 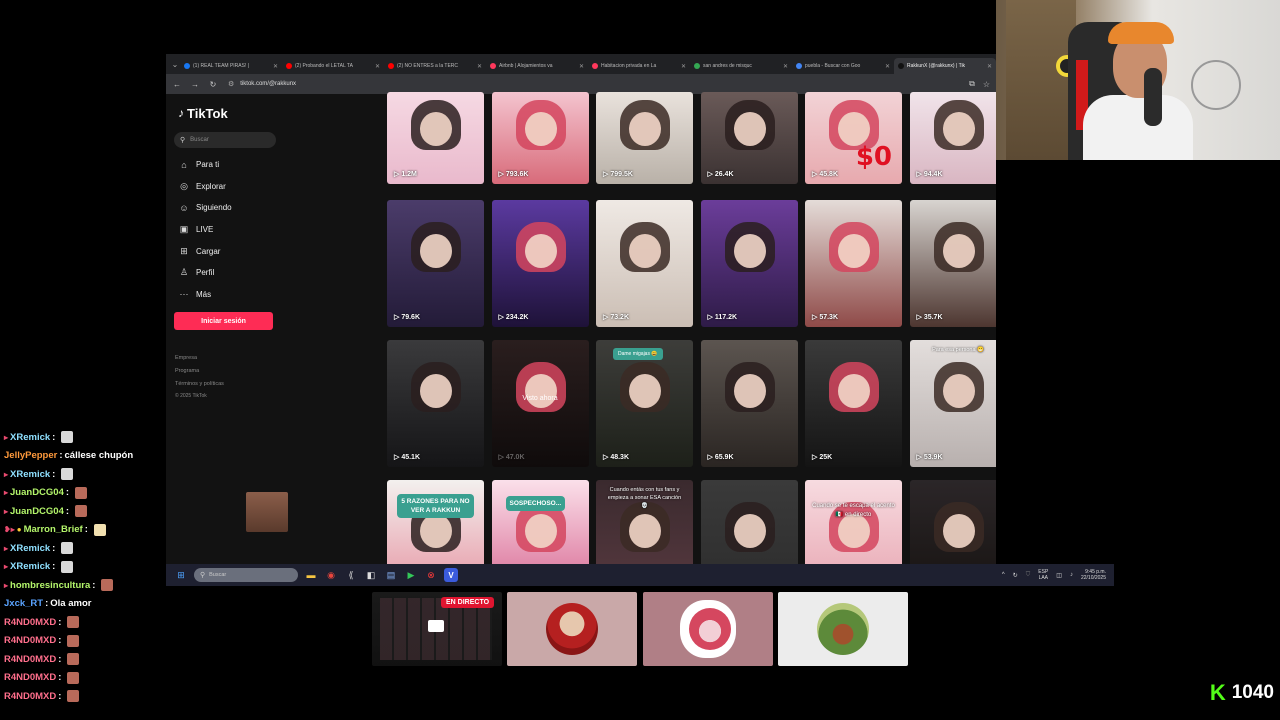 What do you see at coordinates (1059, 575) in the screenshot?
I see `network-icon: ◫` at bounding box center [1059, 575].